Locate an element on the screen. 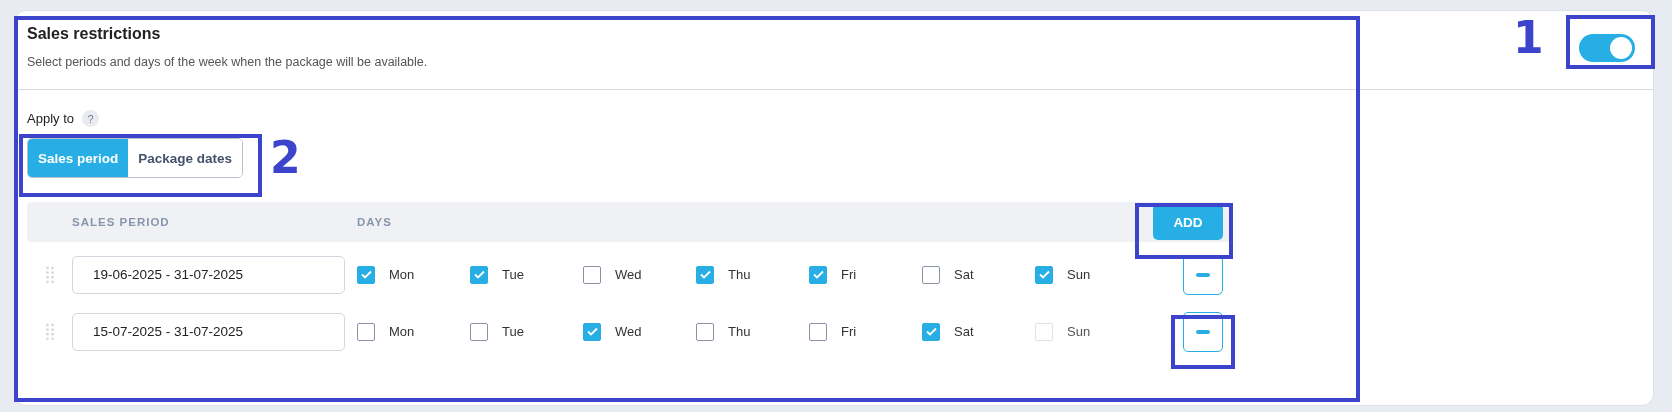 The width and height of the screenshot is (1672, 412). column-header: SALES PERIOD is located at coordinates (121, 222).